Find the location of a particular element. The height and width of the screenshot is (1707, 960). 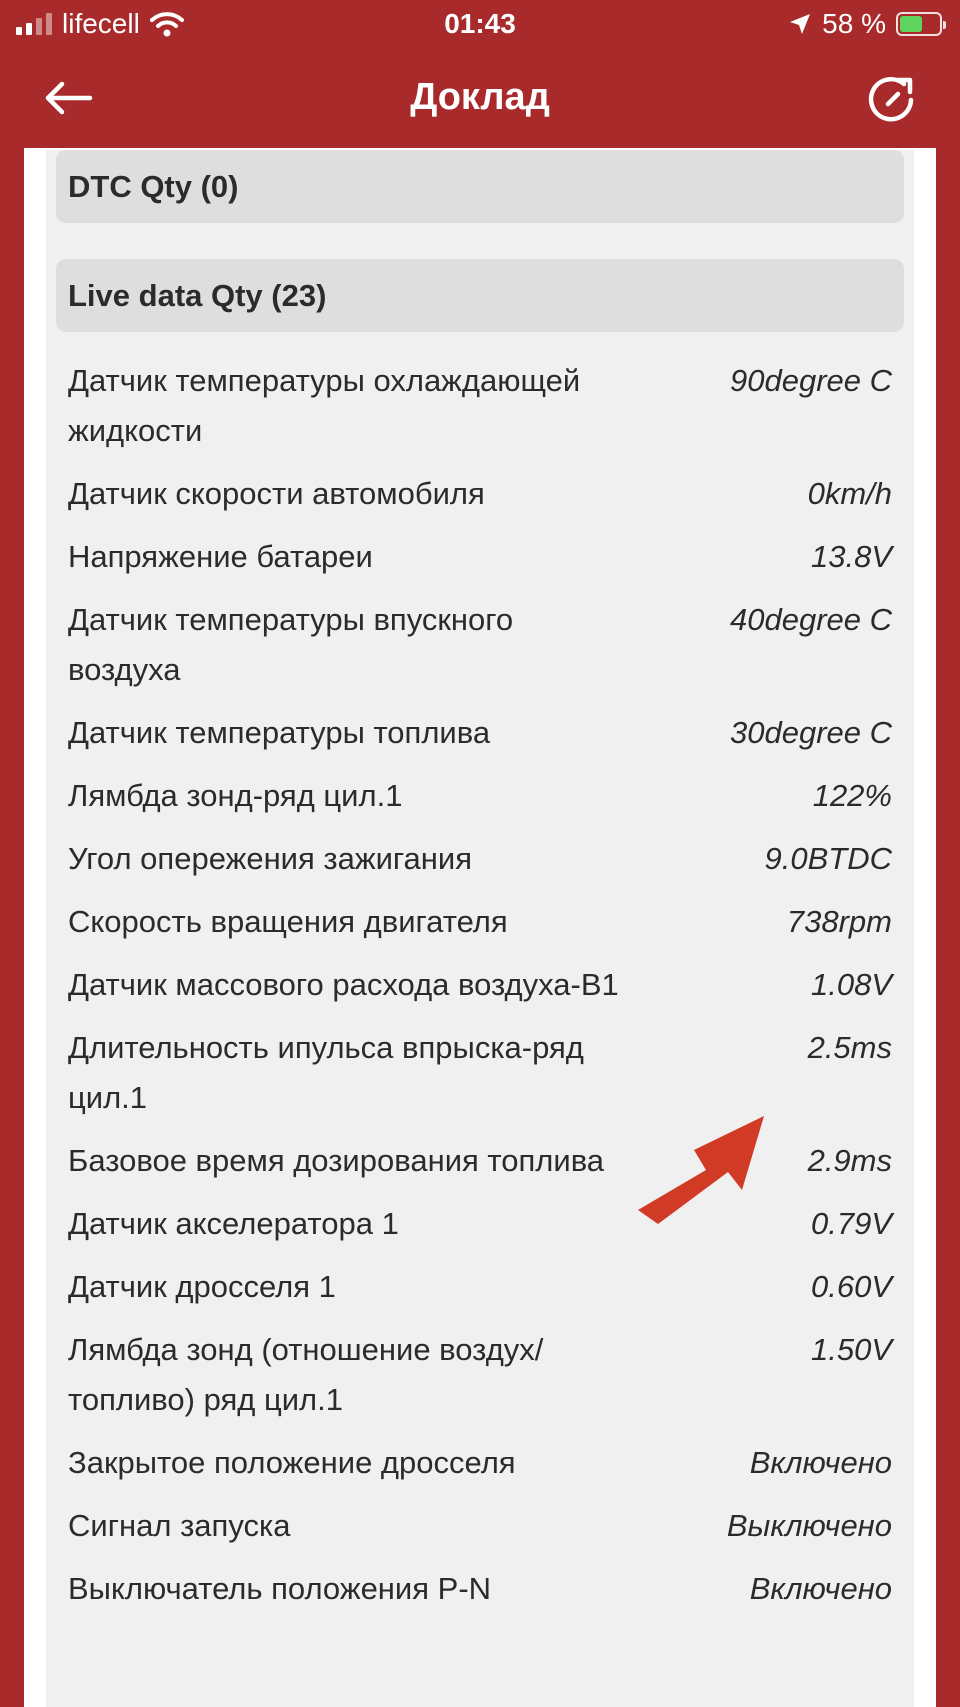

live-data-label: Базовое время дозирования топлива is located at coordinates (336, 1160).